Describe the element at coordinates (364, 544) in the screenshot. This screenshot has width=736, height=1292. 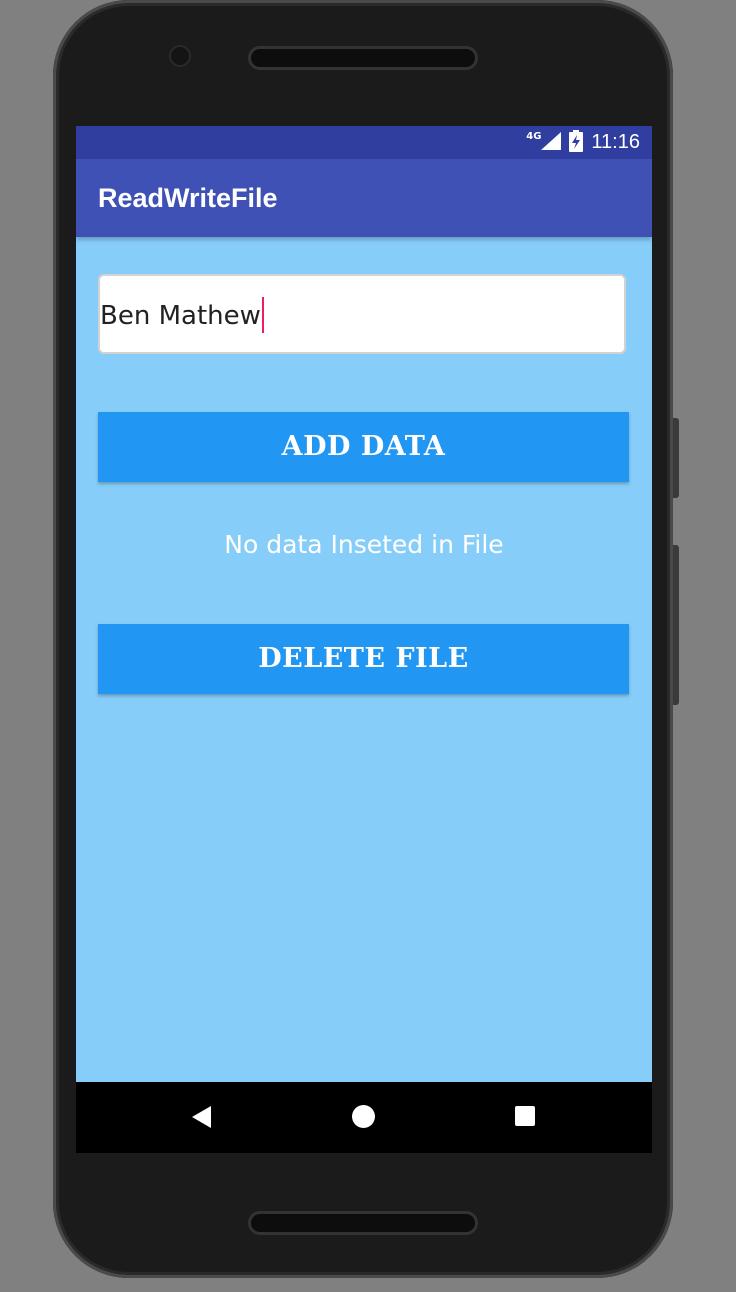
I see `file-status-message: No data Inseted in File` at that location.